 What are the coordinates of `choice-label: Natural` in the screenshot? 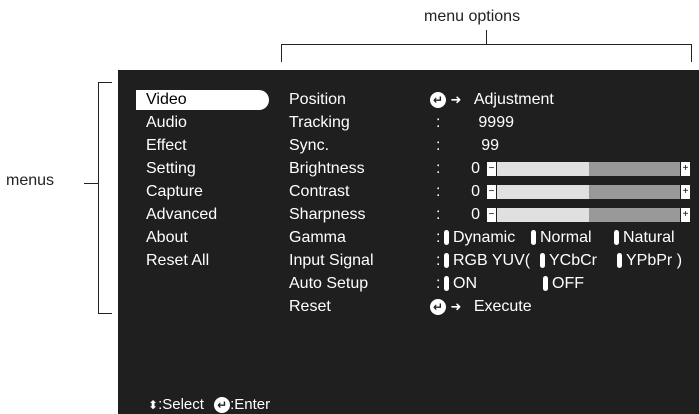 It's located at (649, 237).